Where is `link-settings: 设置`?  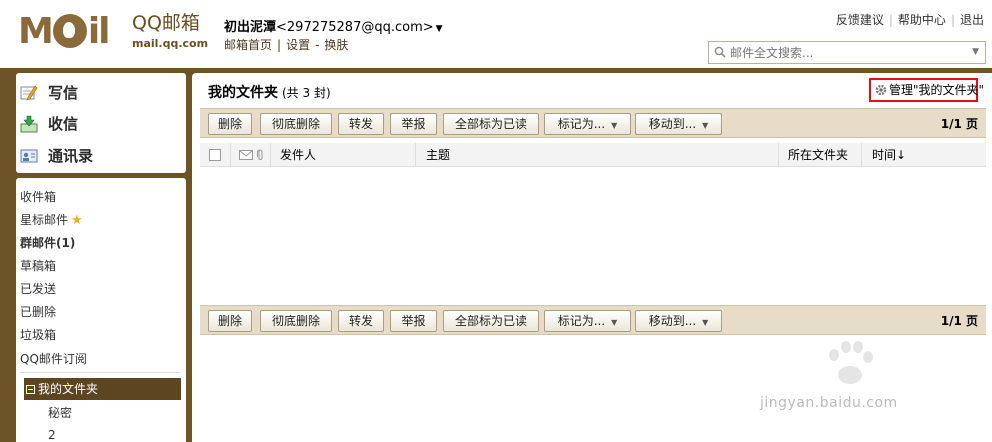
link-settings: 设置 is located at coordinates (298, 45).